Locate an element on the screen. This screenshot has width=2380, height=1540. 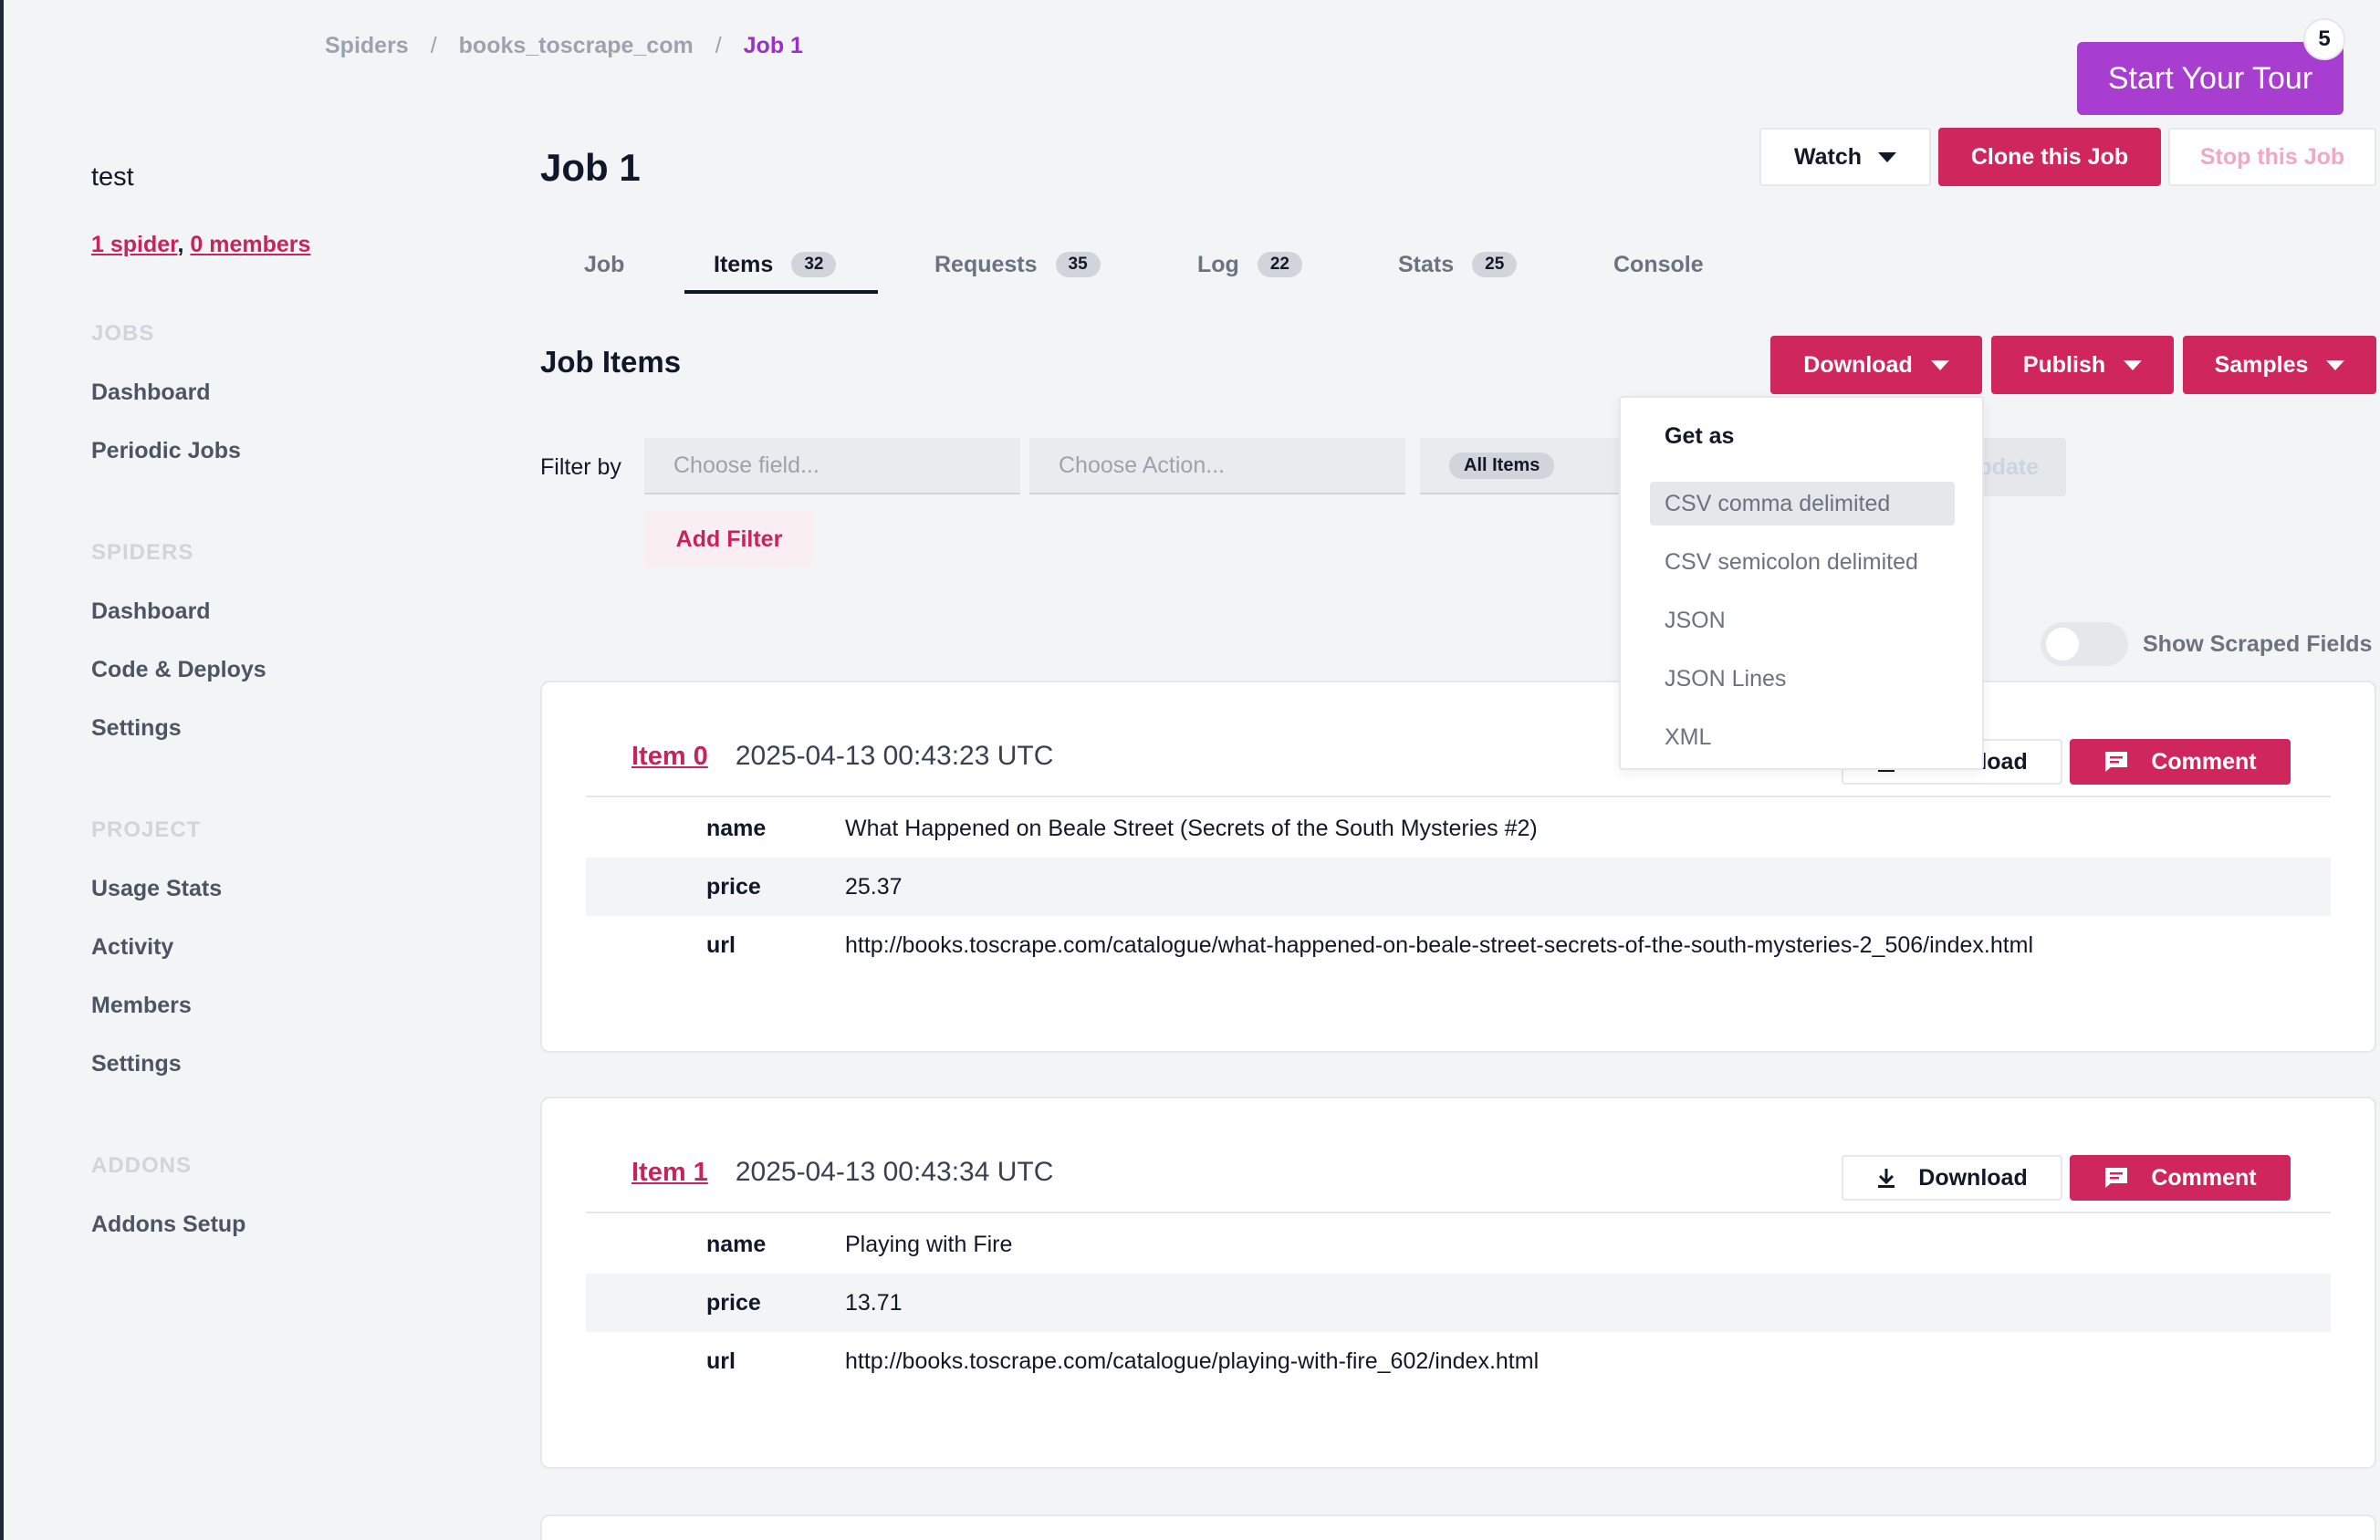
item-link: Item 0 is located at coordinates (670, 757).